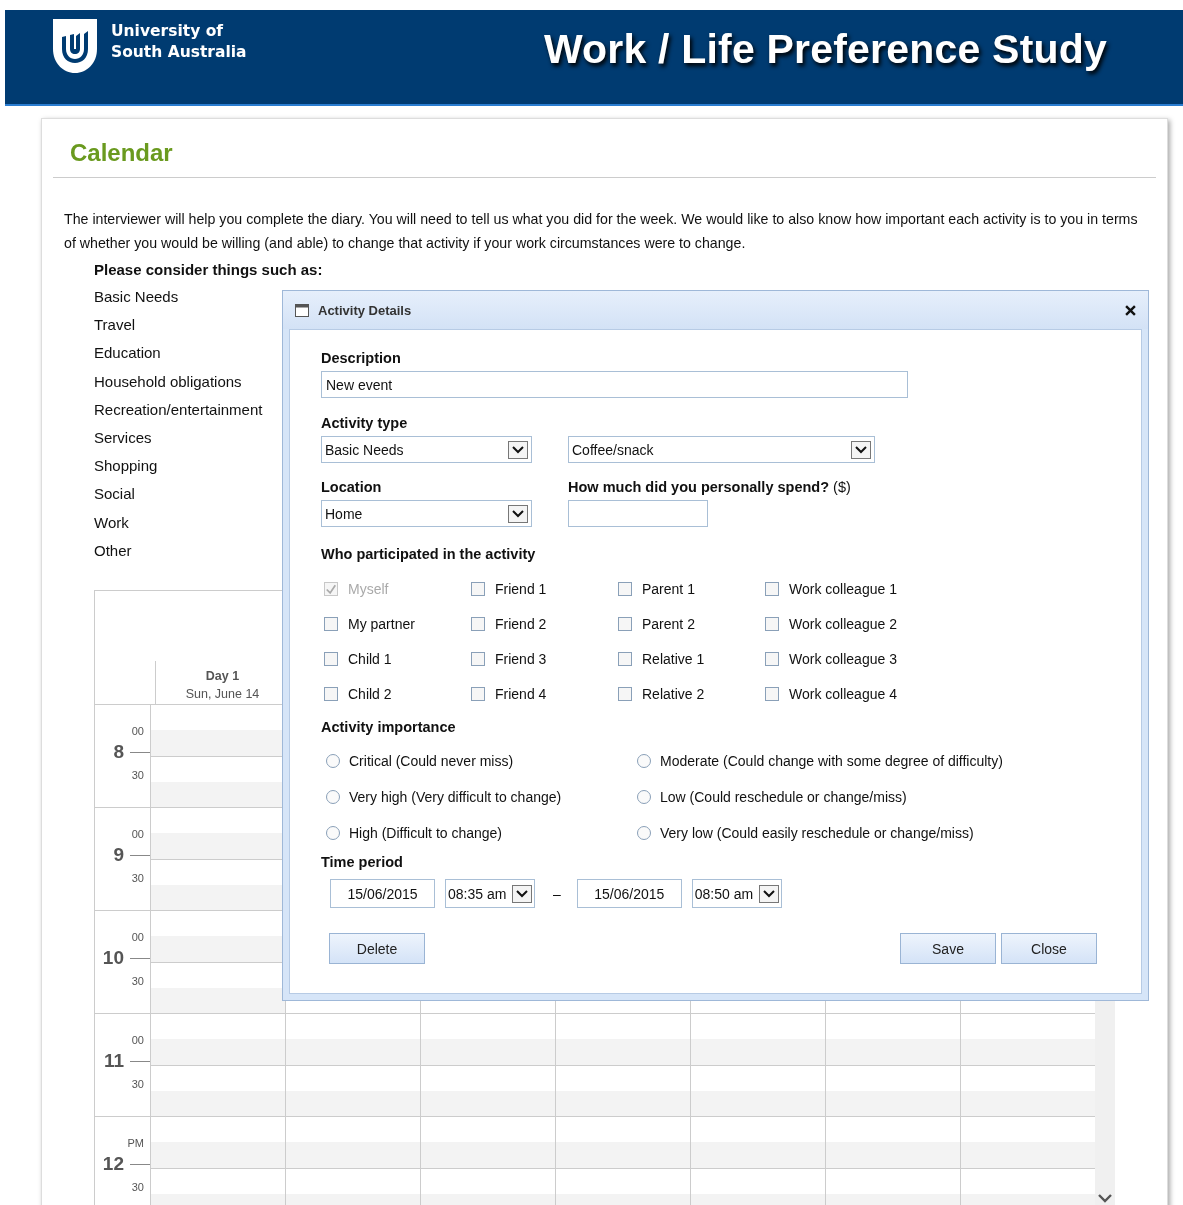 Image resolution: width=1183 pixels, height=1205 pixels. I want to click on importance-radio: Very low (Could easily reschedule or change/miss), so click(832, 833).